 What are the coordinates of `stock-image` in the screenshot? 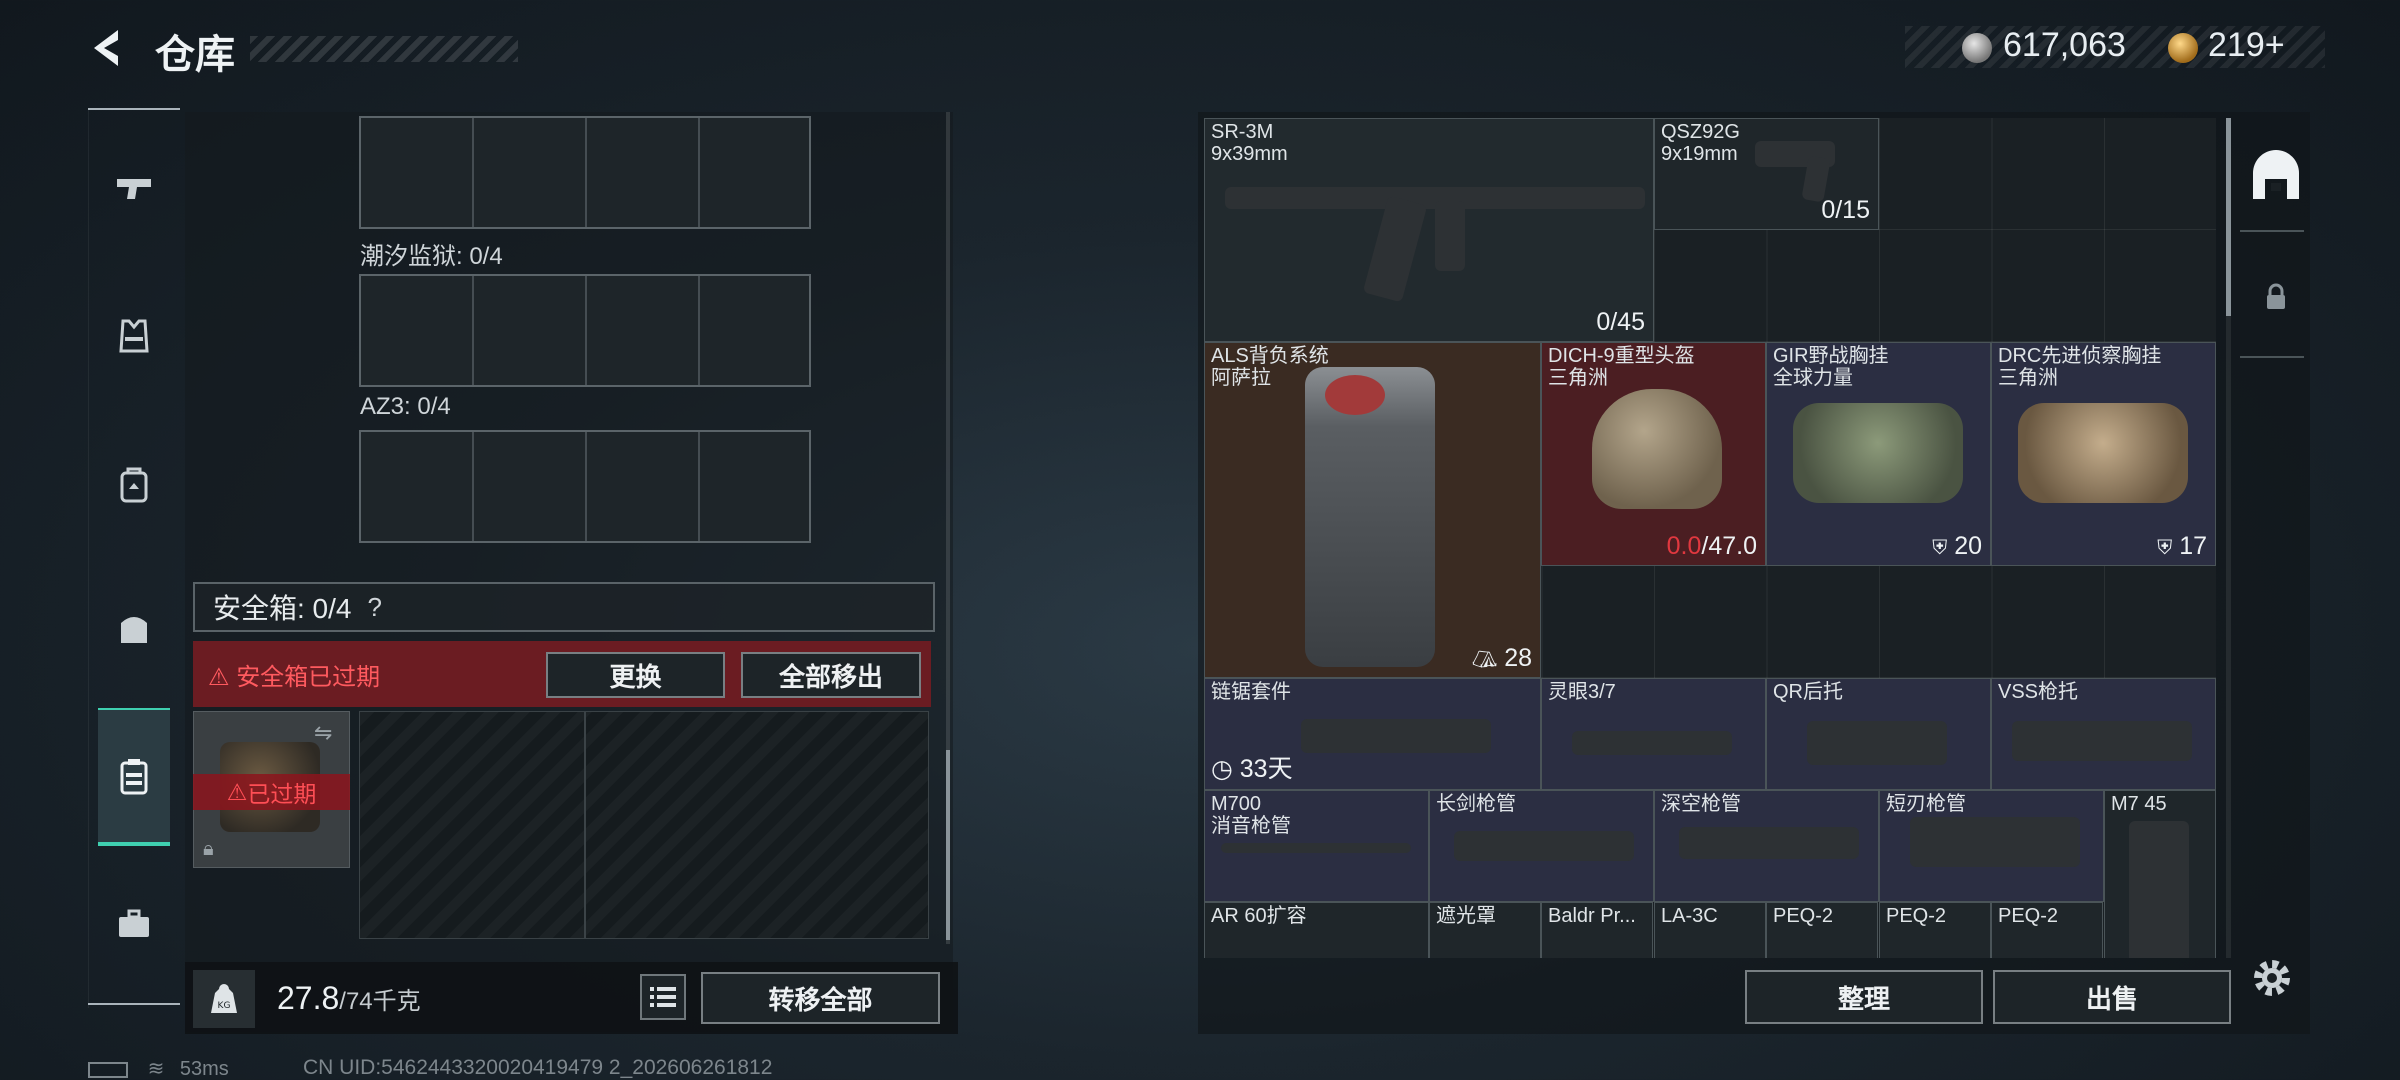 It's located at (1877, 743).